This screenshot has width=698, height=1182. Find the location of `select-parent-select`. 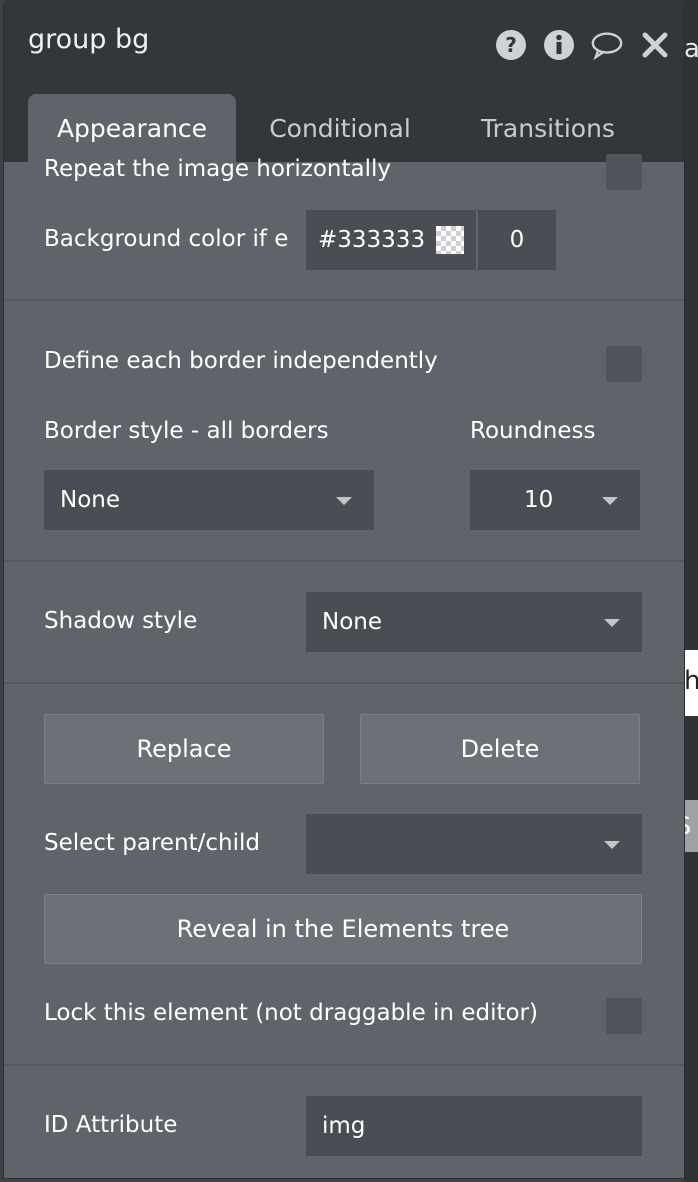

select-parent-select is located at coordinates (474, 844).